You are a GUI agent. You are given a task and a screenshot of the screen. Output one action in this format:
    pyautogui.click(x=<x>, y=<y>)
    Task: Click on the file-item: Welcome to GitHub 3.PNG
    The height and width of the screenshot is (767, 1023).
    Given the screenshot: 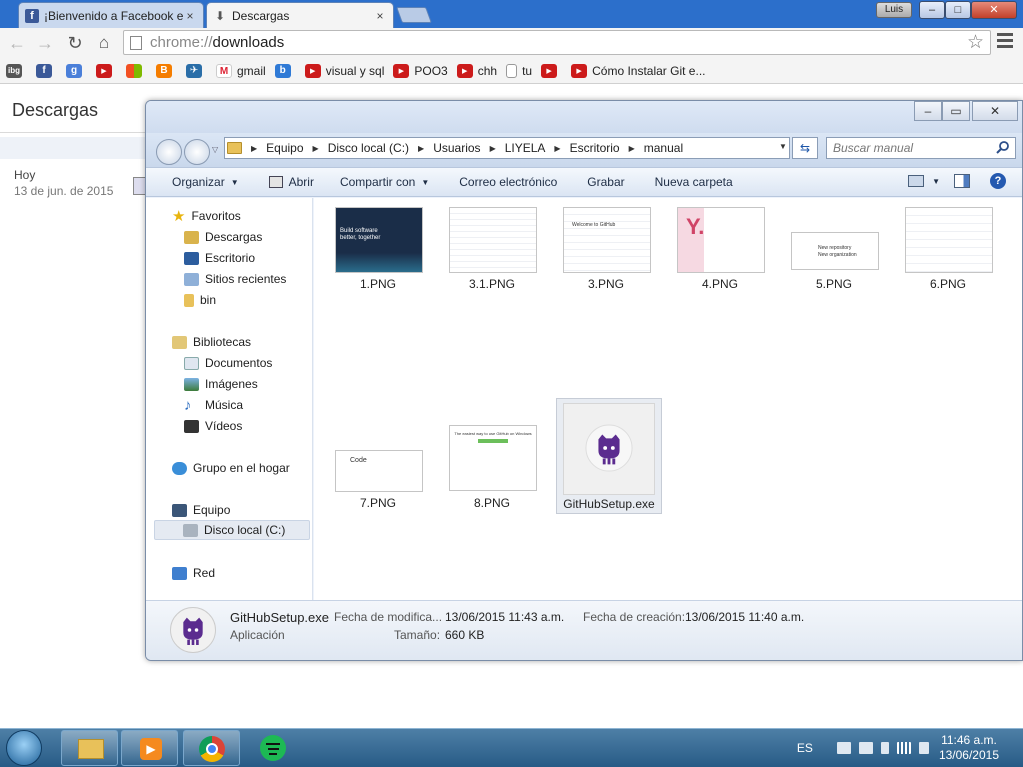 What is the action you would take?
    pyautogui.click(x=606, y=252)
    